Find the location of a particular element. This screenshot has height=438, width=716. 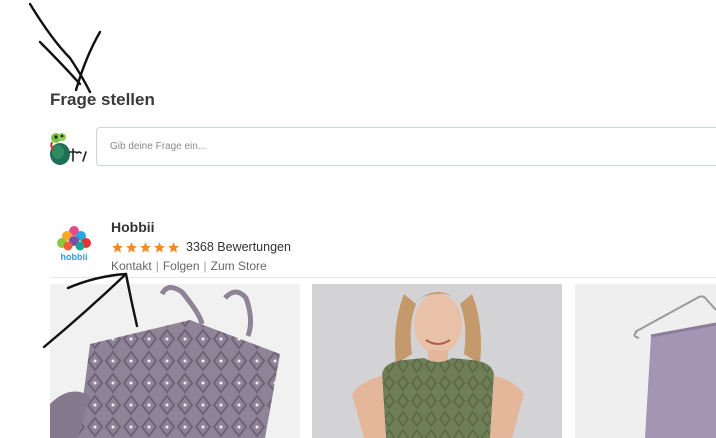

shop-rating: 3368 Bewertungen is located at coordinates (201, 247).